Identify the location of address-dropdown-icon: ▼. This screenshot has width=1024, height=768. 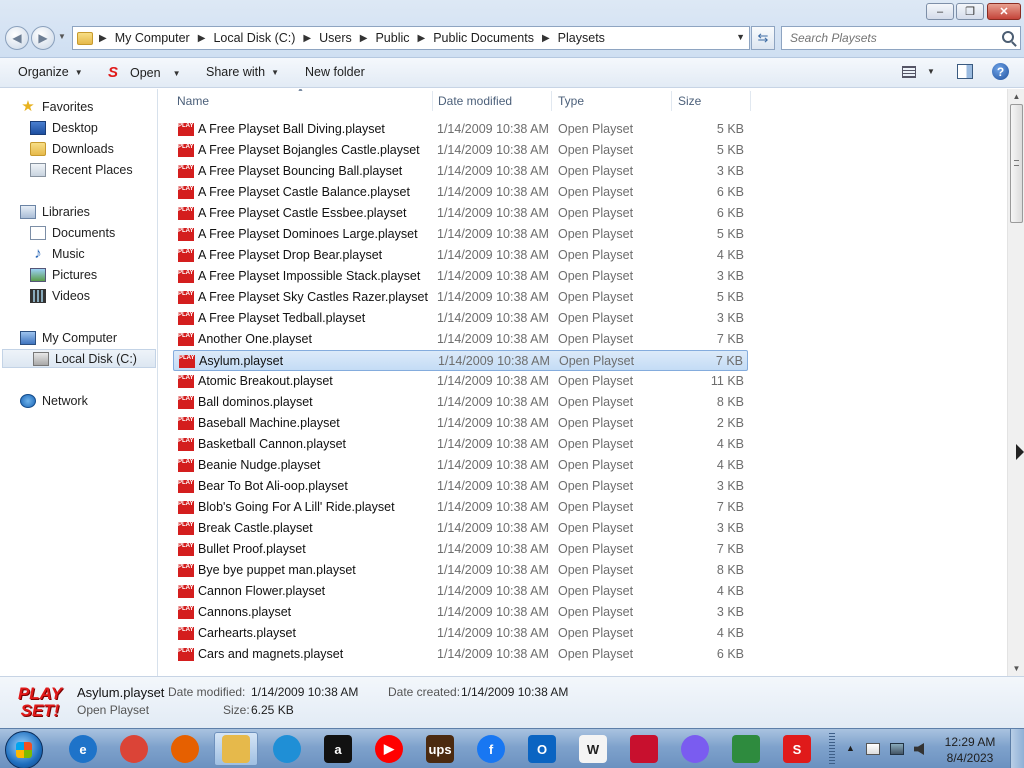
(740, 37).